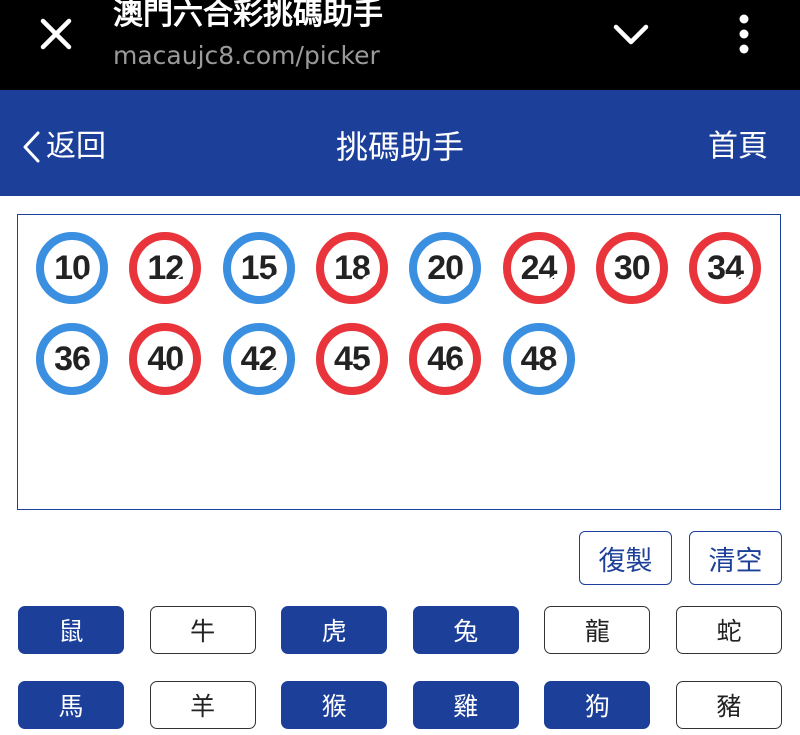 This screenshot has width=800, height=735. What do you see at coordinates (631, 268) in the screenshot?
I see `number-ball: 30` at bounding box center [631, 268].